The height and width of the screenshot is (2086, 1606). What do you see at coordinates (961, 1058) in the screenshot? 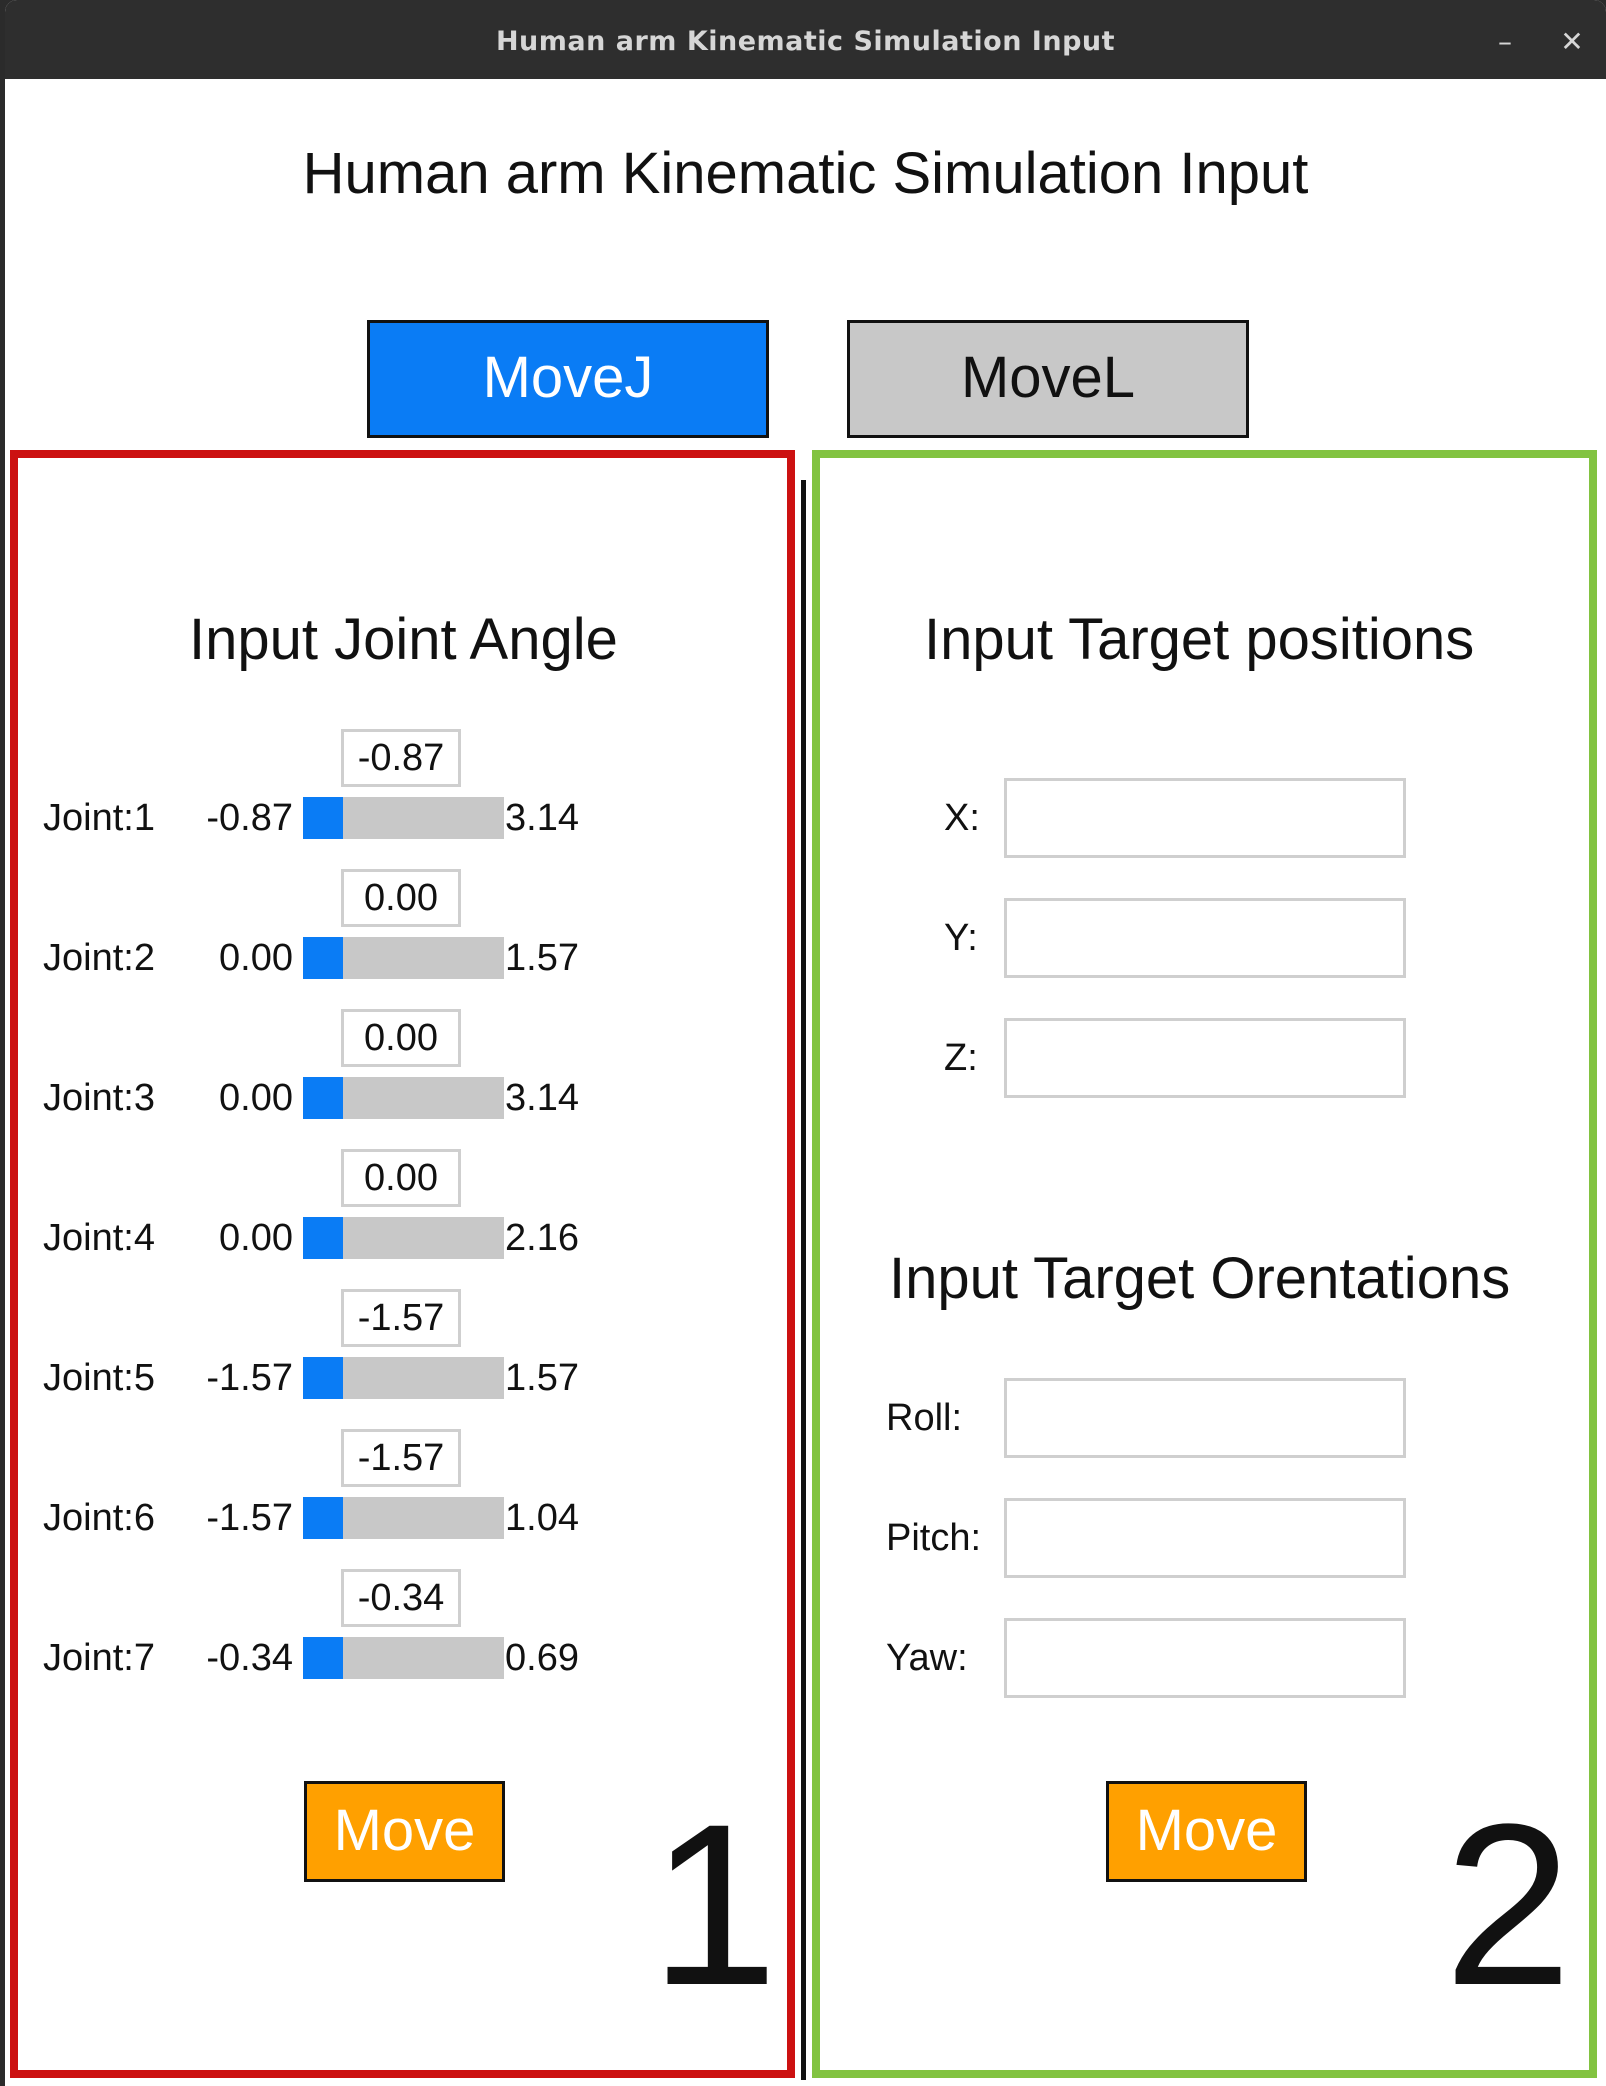
I see `z-label: Z:` at bounding box center [961, 1058].